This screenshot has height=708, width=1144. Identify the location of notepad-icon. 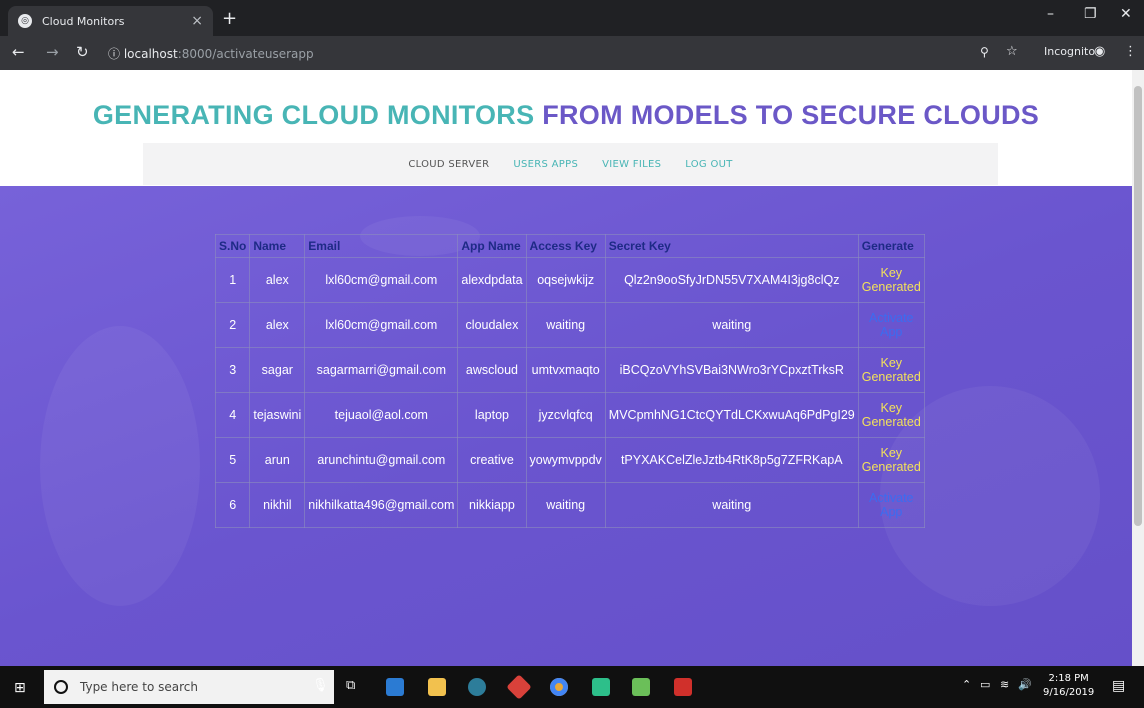
(641, 687).